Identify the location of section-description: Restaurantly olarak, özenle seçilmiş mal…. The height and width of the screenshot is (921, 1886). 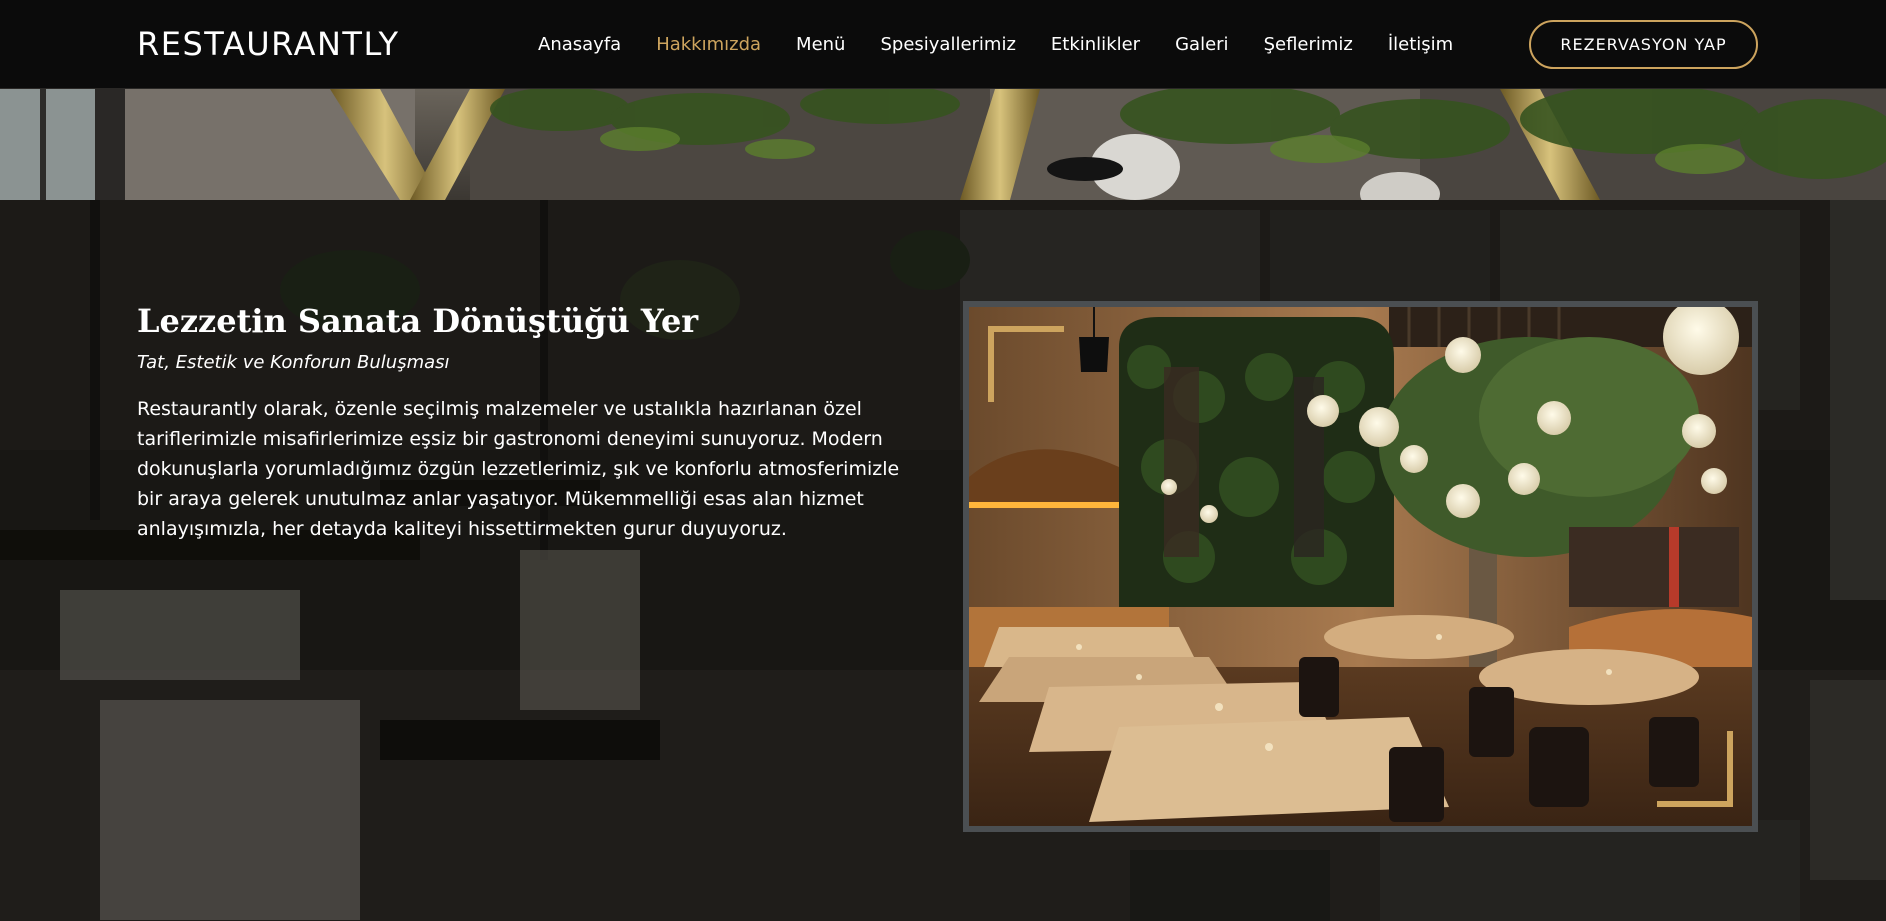
(518, 469).